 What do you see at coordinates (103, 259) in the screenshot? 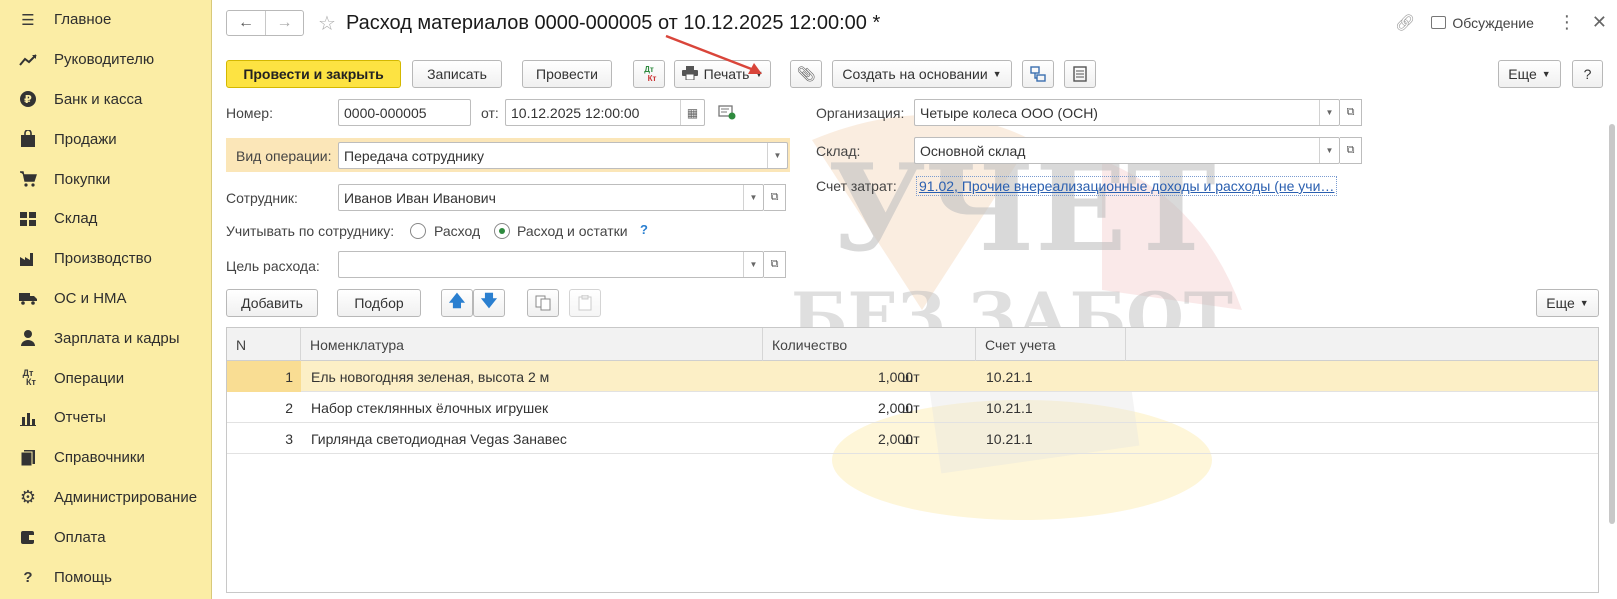
I see `sidebar-item-label: Производство` at bounding box center [103, 259].